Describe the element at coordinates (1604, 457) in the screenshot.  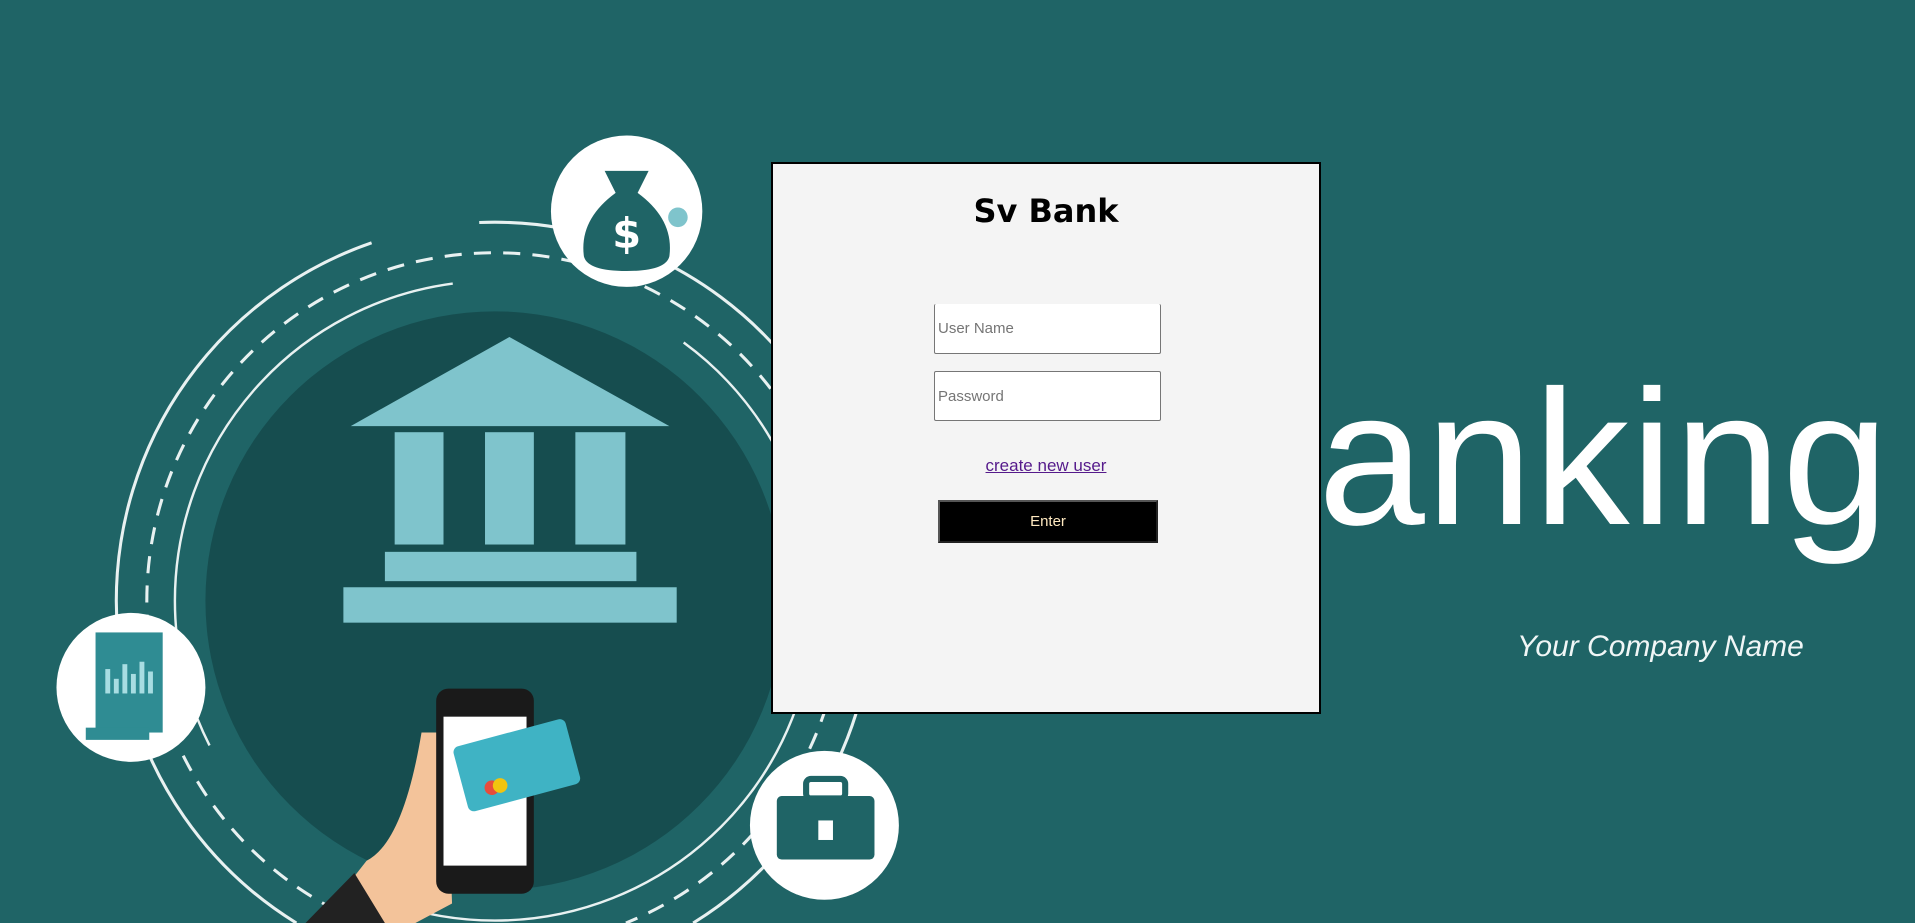
I see `hero-word: anking` at that location.